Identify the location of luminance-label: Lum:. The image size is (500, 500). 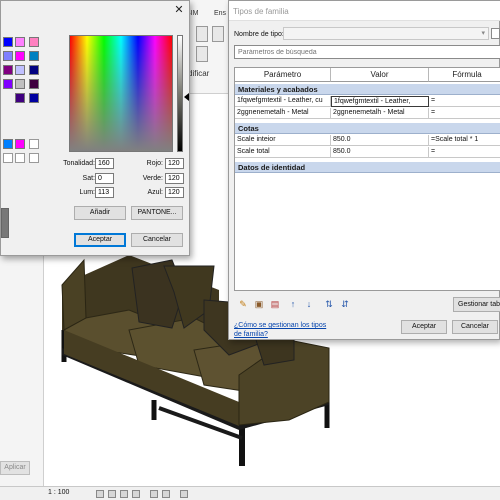
(87, 192).